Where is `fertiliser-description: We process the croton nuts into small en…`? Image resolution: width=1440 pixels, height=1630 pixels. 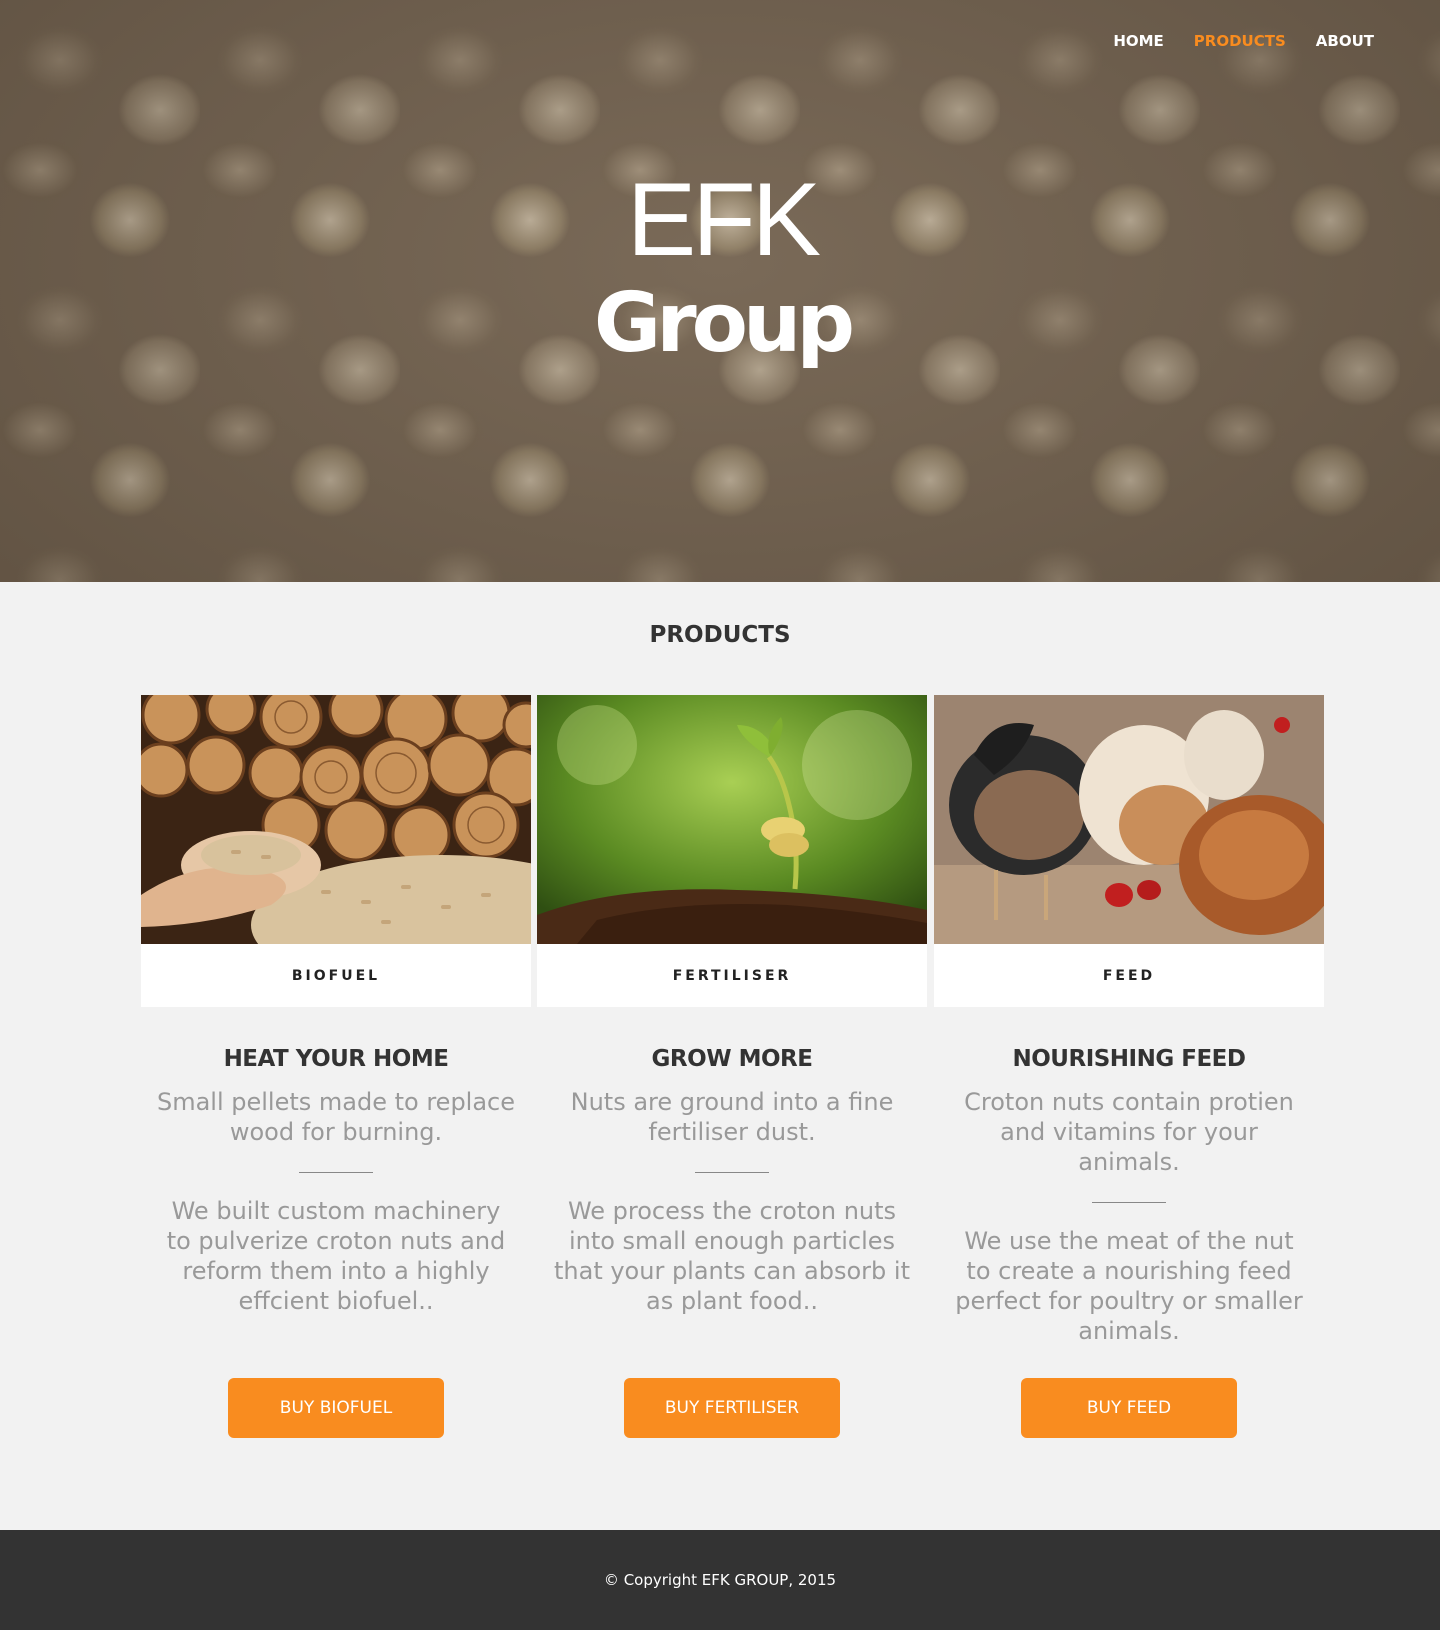
fertiliser-description: We process the croton nuts into small en… is located at coordinates (731, 1256).